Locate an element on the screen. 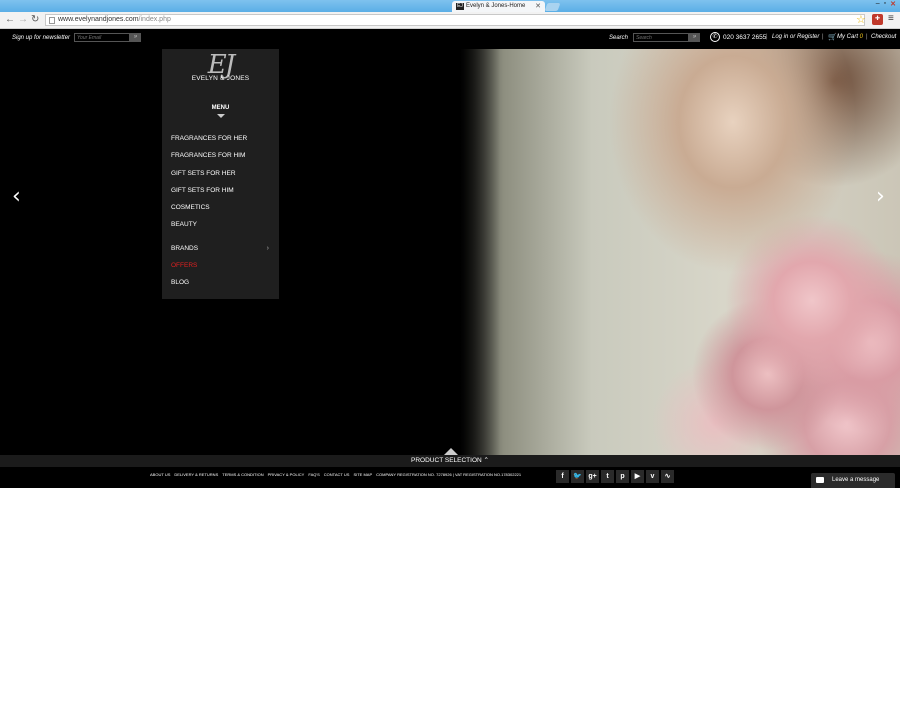 The height and width of the screenshot is (728, 900). tab-title: Evelyn & Jones-Home is located at coordinates (496, 6).